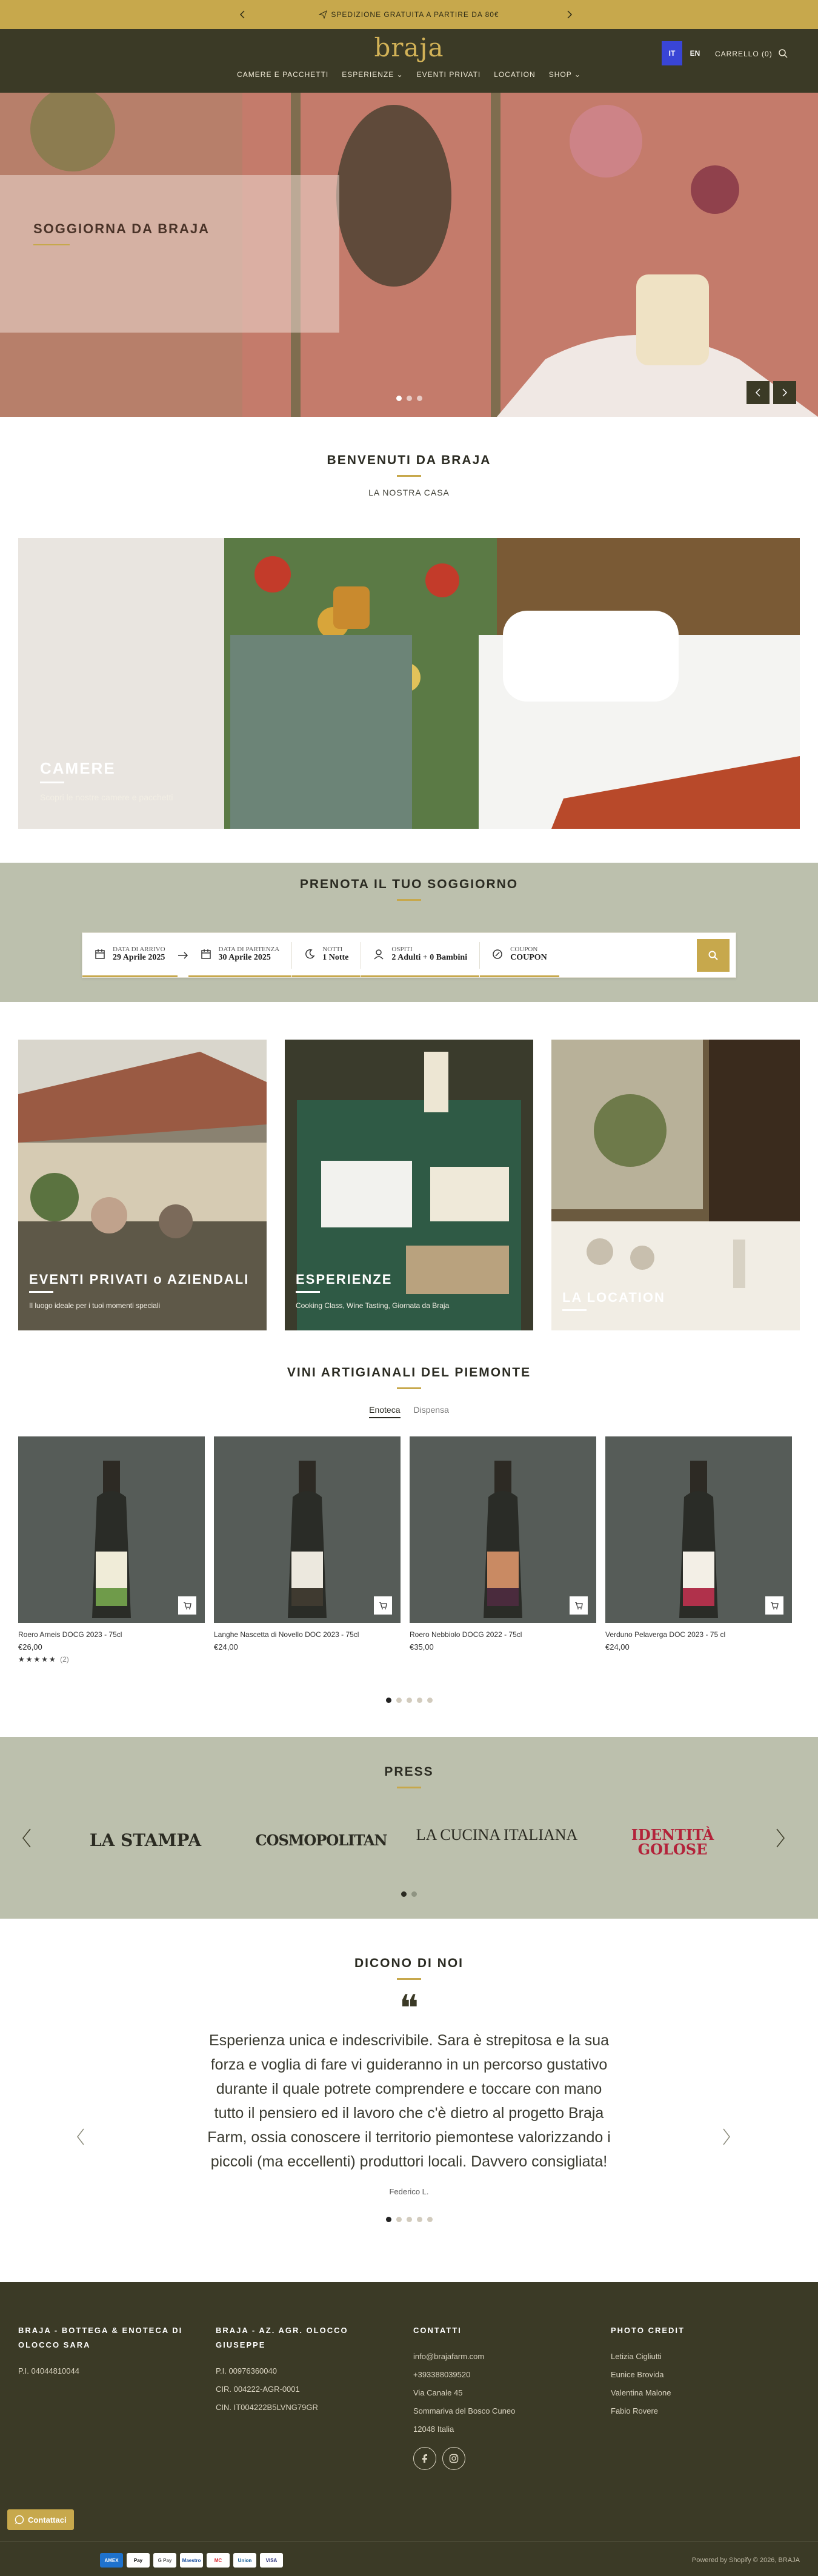 The width and height of the screenshot is (818, 2576). Describe the element at coordinates (575, 1310) in the screenshot. I see `card-underline` at that location.